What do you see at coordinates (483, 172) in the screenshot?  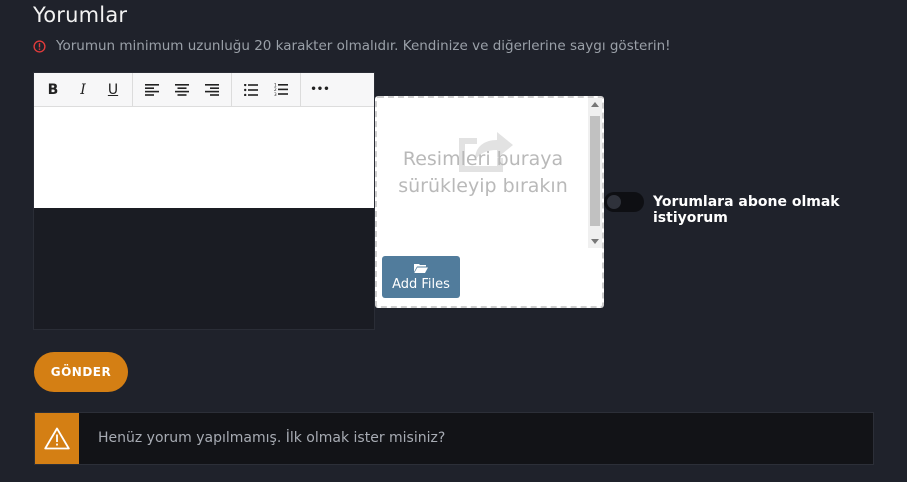 I see `dropzone-hint: Resimleri buraya sürükleyip bırakın` at bounding box center [483, 172].